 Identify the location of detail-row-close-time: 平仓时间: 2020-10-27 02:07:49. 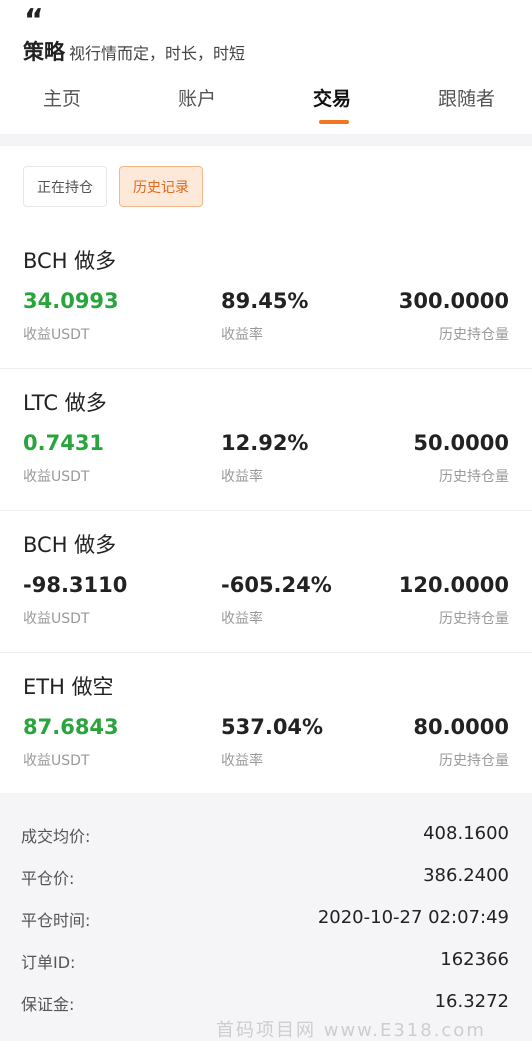
(266, 922).